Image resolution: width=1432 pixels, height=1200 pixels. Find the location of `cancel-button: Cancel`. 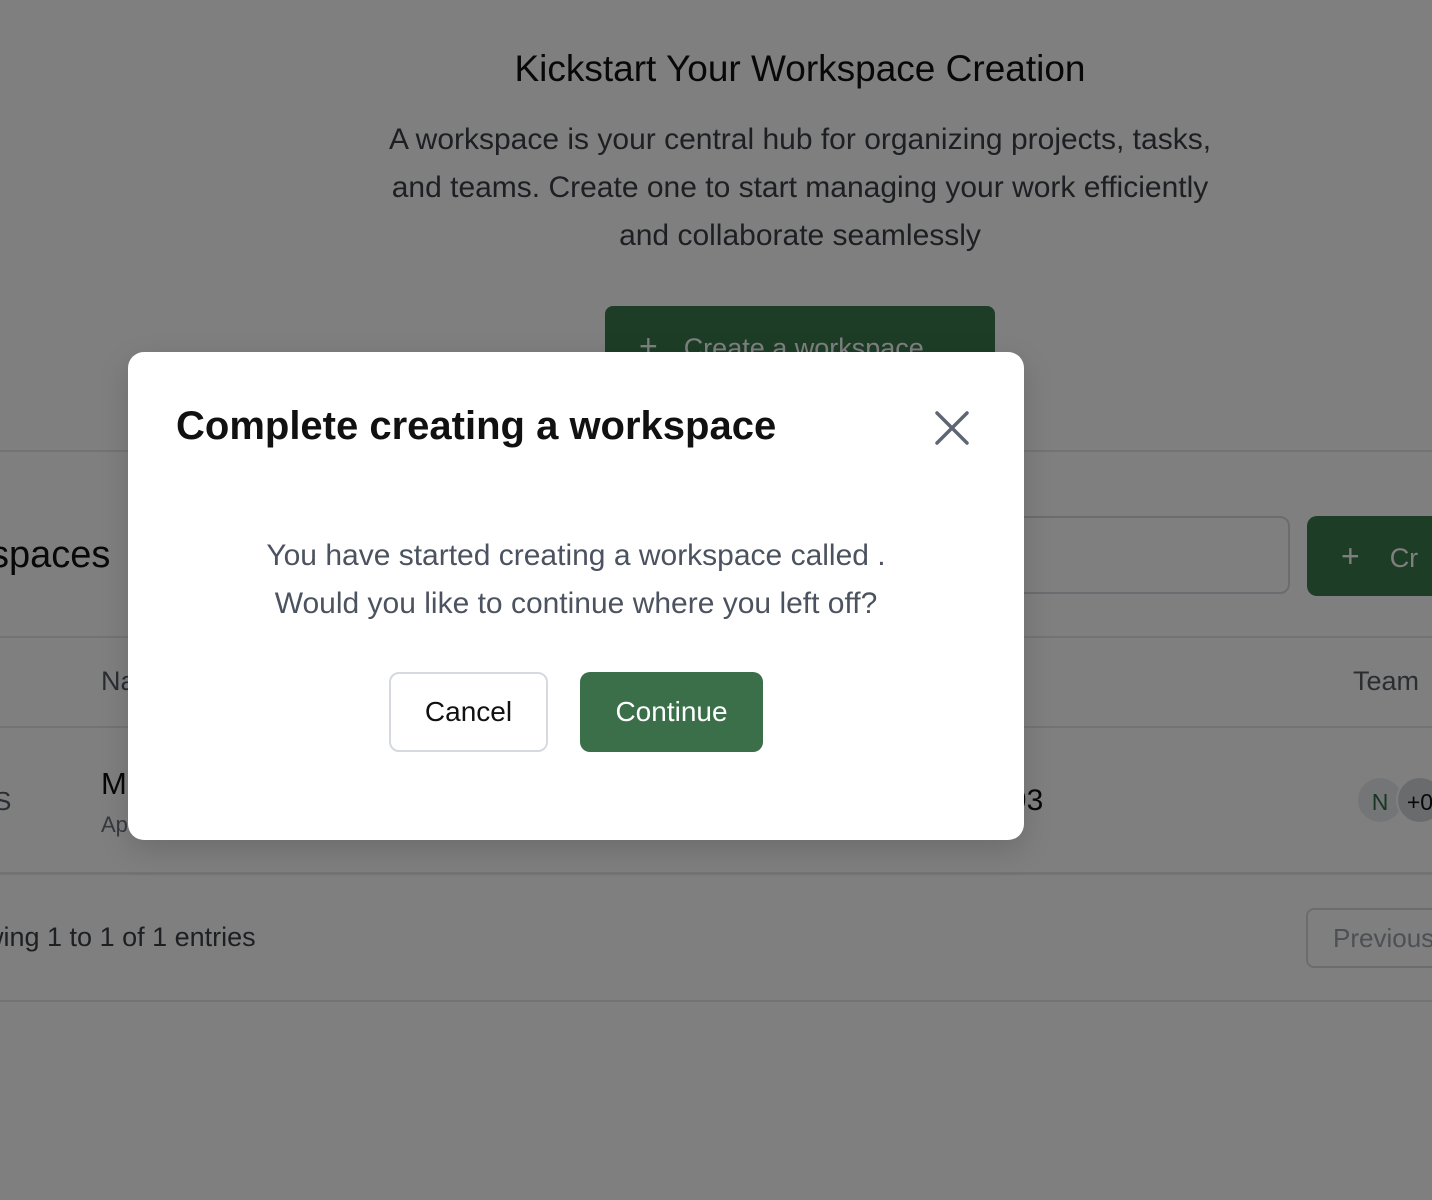

cancel-button: Cancel is located at coordinates (468, 712).